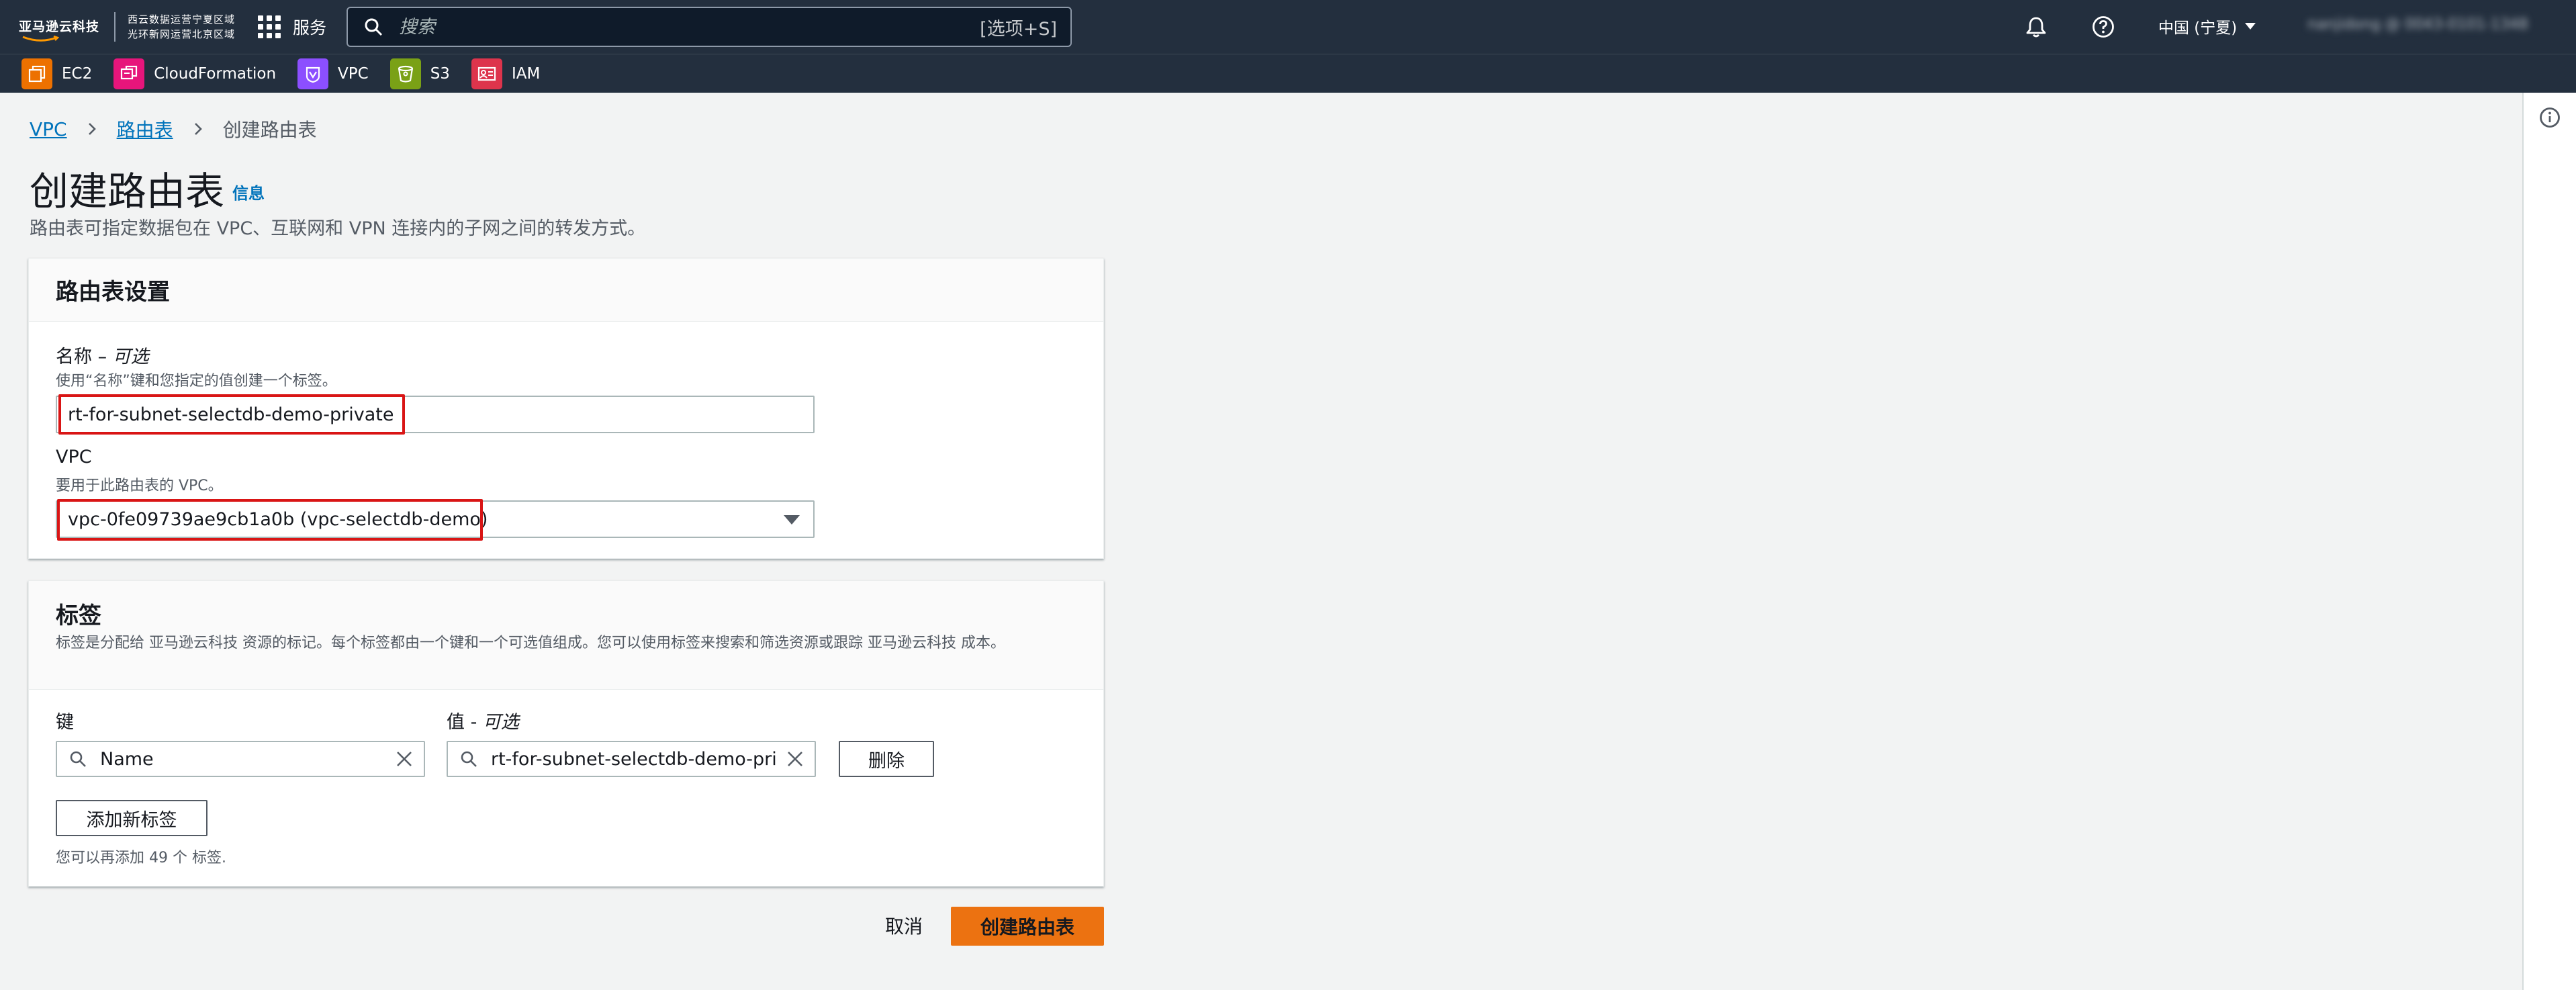 The width and height of the screenshot is (2576, 990). What do you see at coordinates (115, 27) in the screenshot?
I see `logo-divider` at bounding box center [115, 27].